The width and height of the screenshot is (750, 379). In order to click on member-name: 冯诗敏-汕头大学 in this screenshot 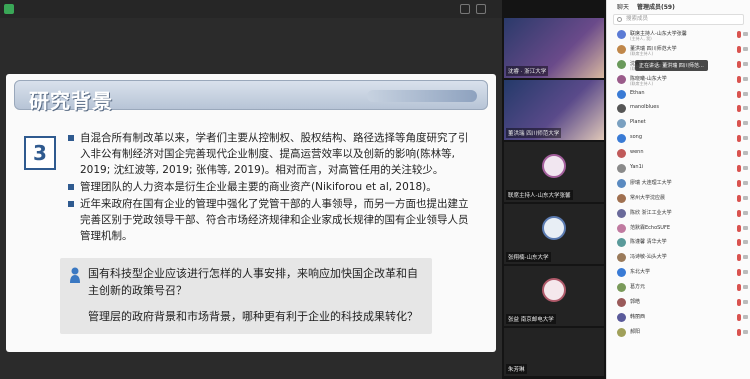, I will do `click(648, 257)`.